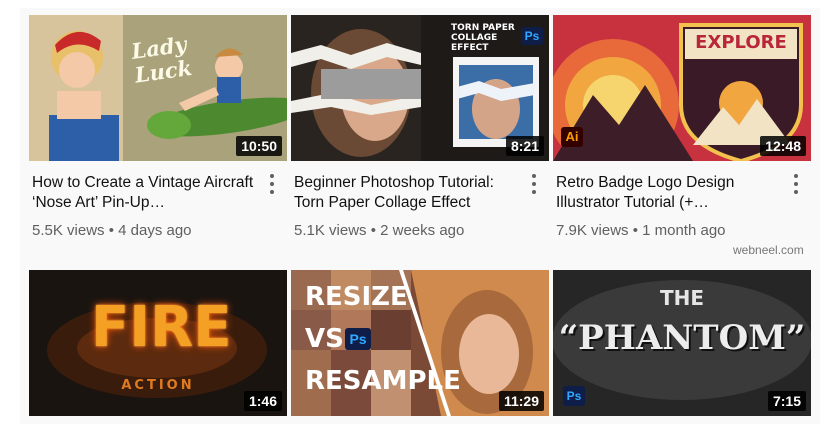  What do you see at coordinates (112, 230) in the screenshot?
I see `video-meta: 5.5K views • 4 days ago` at bounding box center [112, 230].